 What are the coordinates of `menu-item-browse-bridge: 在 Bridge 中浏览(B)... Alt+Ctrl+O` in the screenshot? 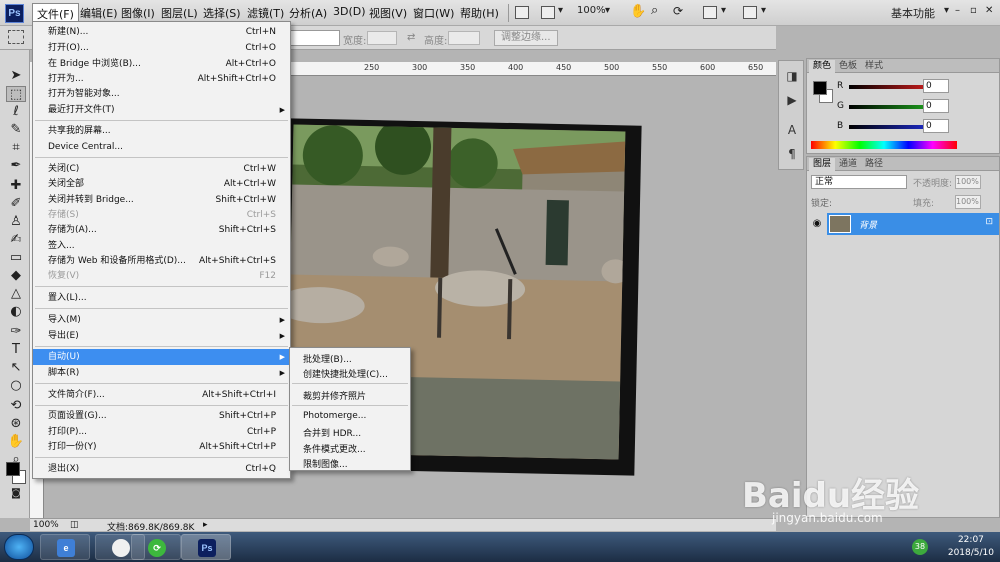 It's located at (161, 64).